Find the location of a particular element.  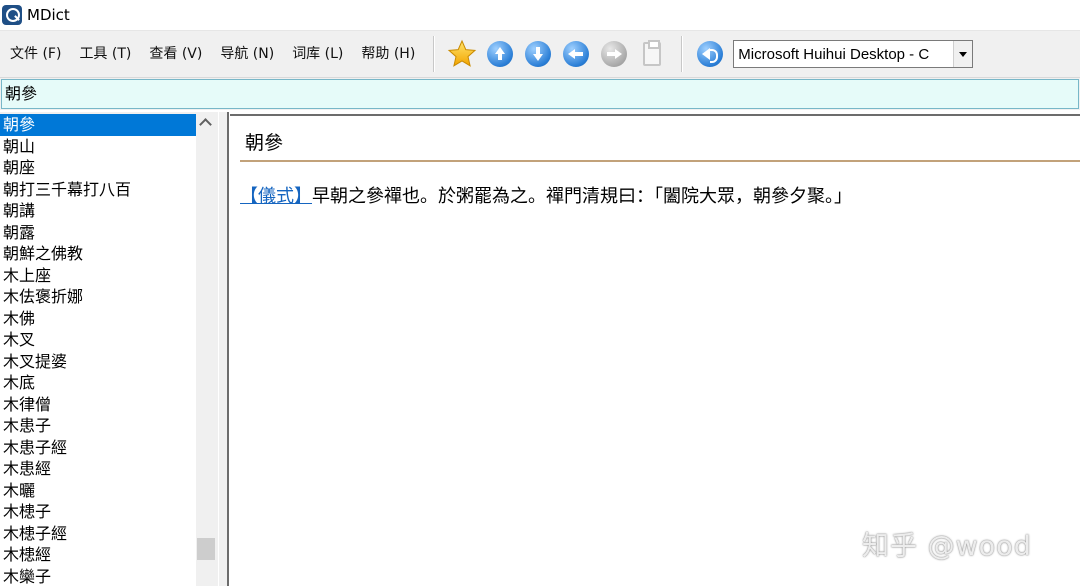

next-entry-icon is located at coordinates (538, 54).